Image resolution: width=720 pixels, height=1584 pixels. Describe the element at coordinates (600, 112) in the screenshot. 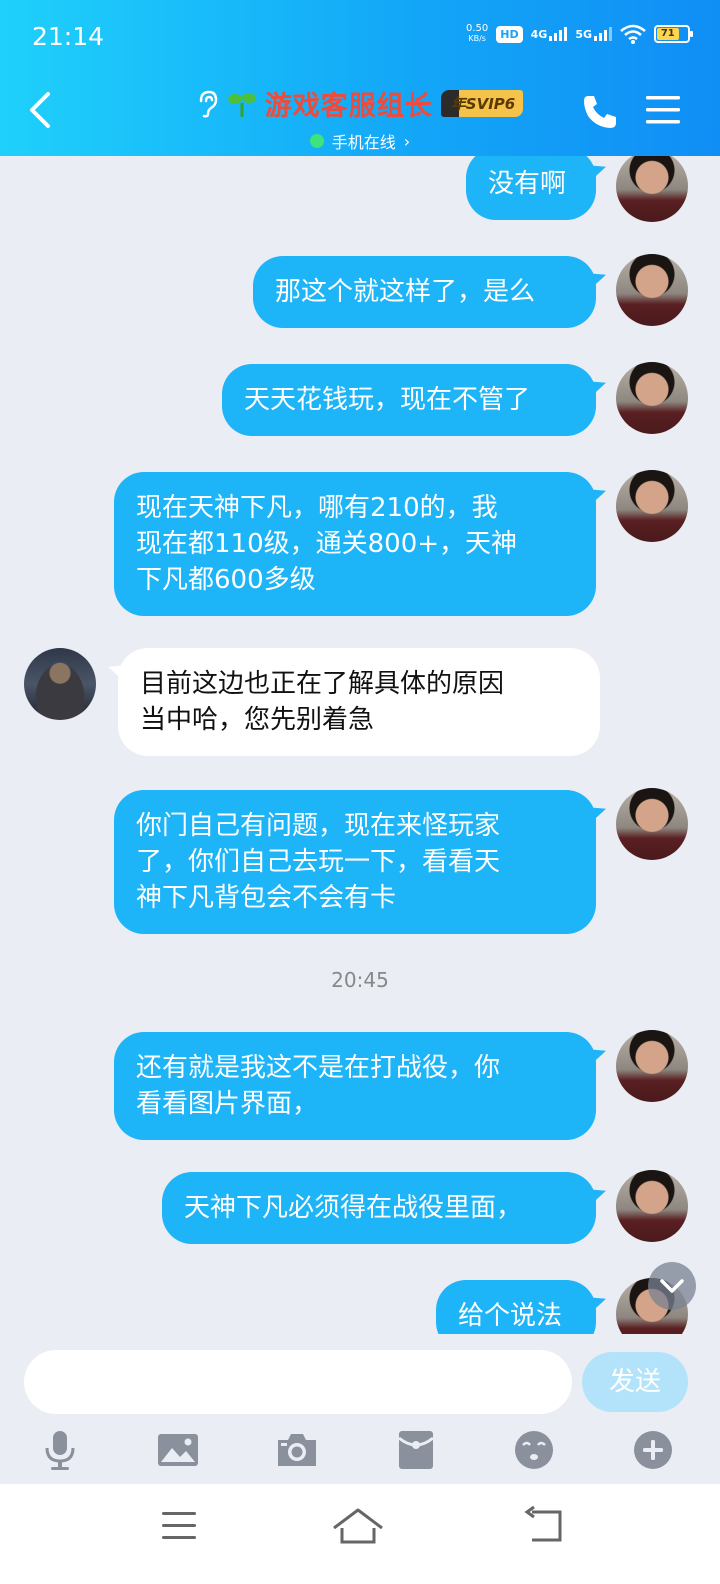

I see `phone-icon` at that location.